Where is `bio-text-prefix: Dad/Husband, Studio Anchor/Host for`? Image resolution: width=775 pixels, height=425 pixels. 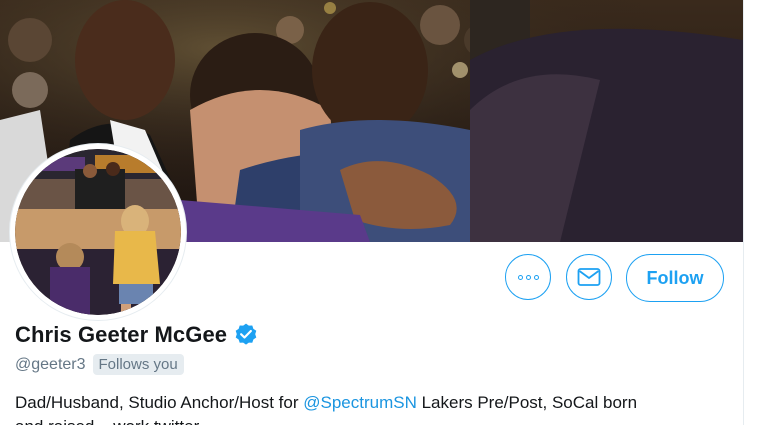 bio-text-prefix: Dad/Husband, Studio Anchor/Host for is located at coordinates (159, 402).